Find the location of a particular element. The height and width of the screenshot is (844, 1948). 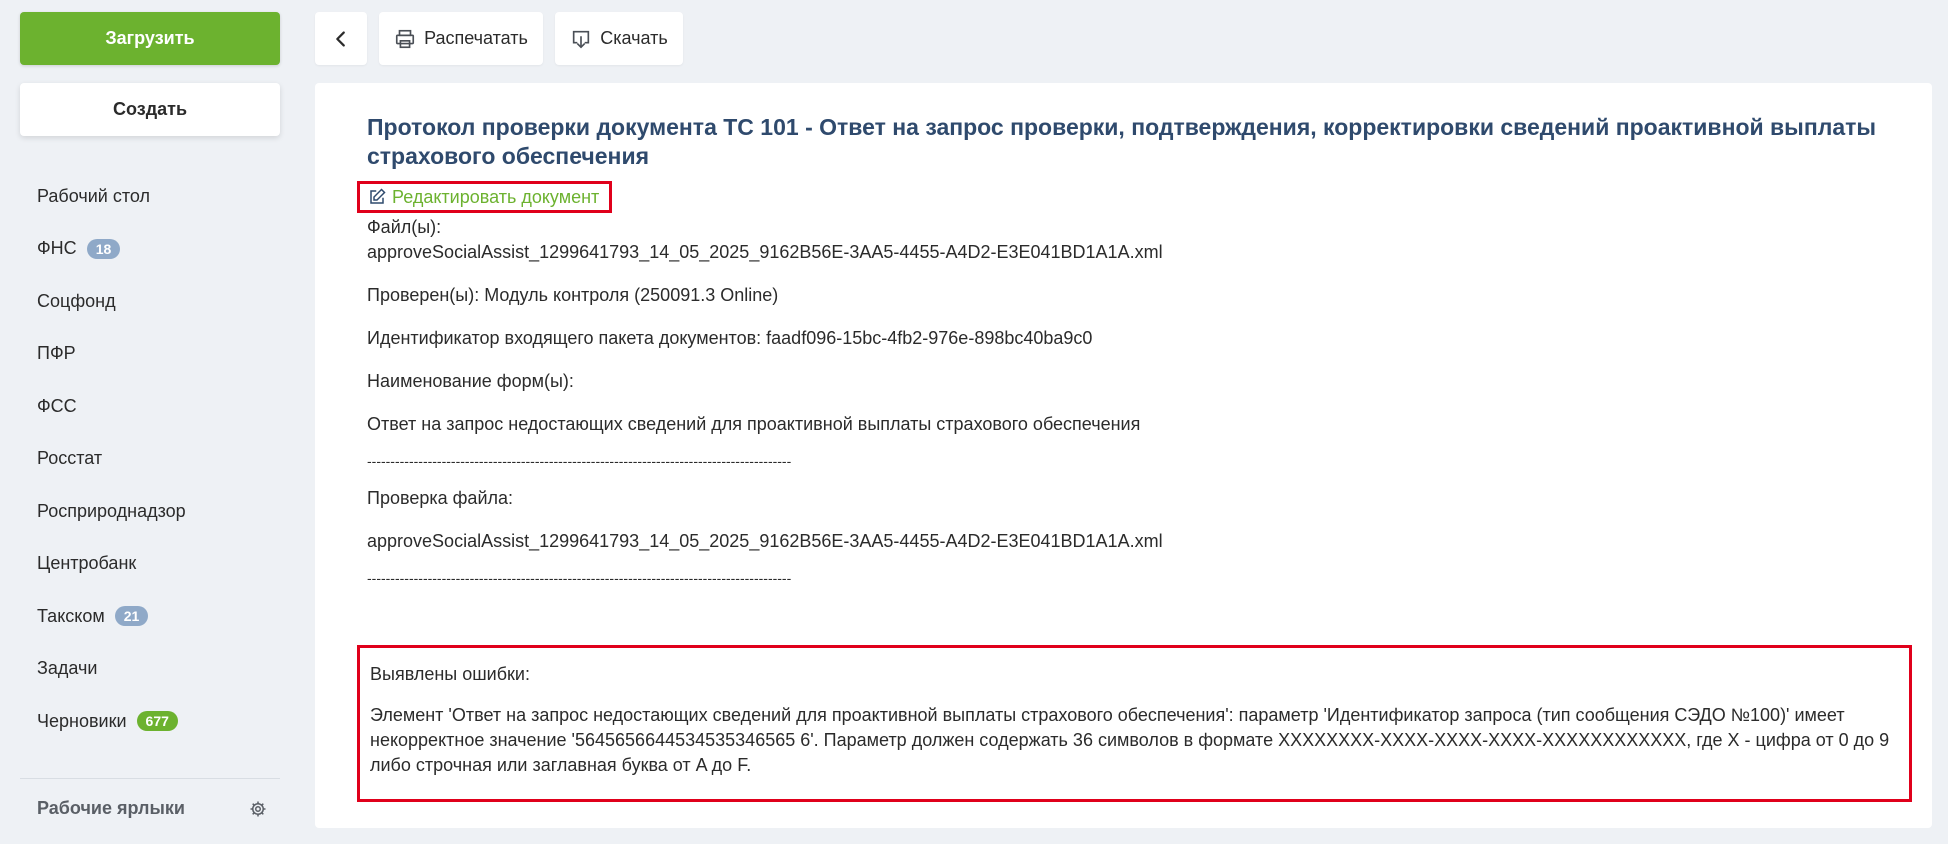

sidebar-item-centrobank: Центробанк is located at coordinates (150, 564).